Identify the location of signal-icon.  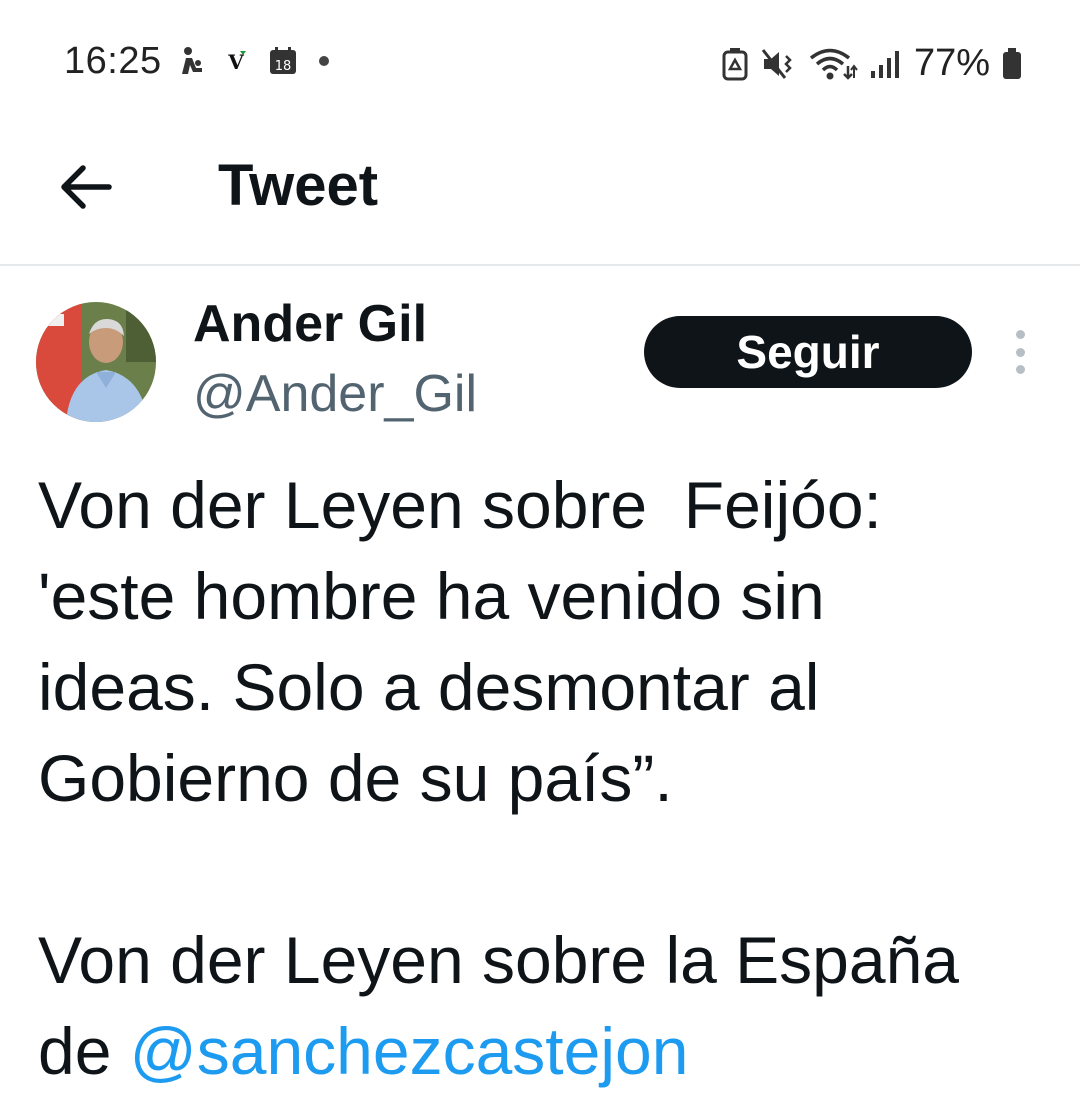
(886, 64).